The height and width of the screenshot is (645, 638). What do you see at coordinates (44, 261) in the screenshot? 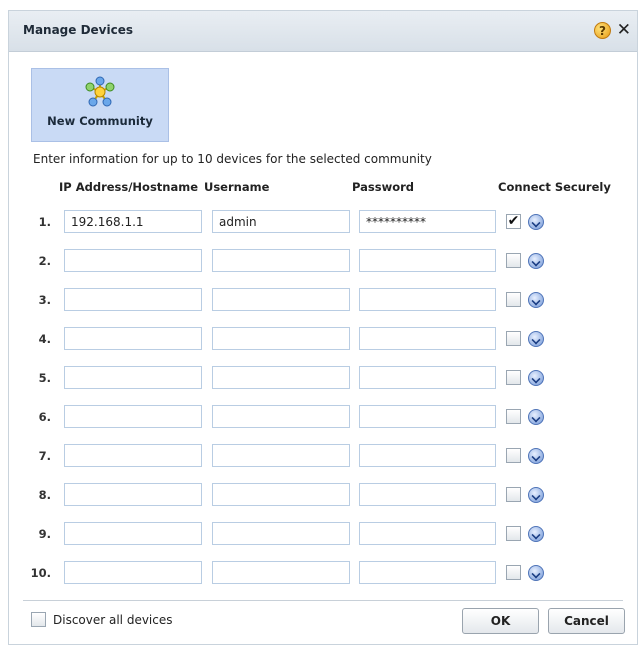
I see `row-number: 2.` at bounding box center [44, 261].